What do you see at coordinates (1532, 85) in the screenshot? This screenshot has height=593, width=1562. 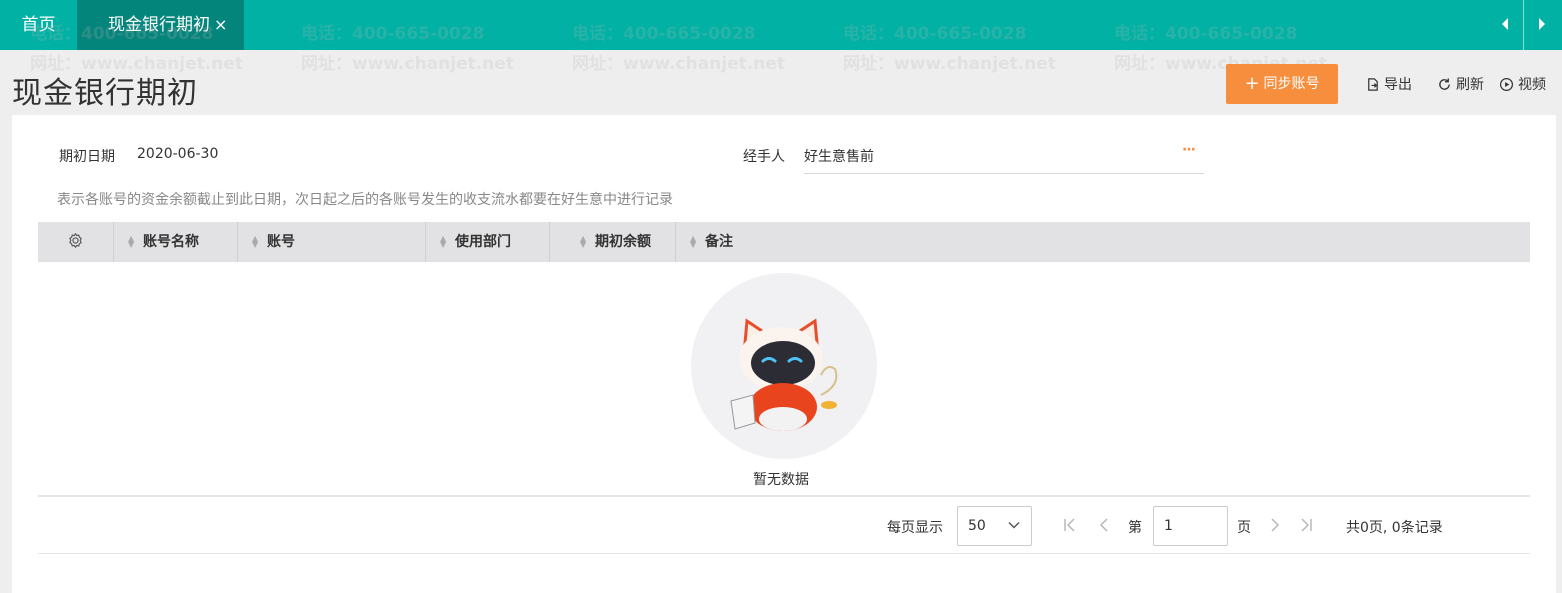 I see `video-label: 视频` at bounding box center [1532, 85].